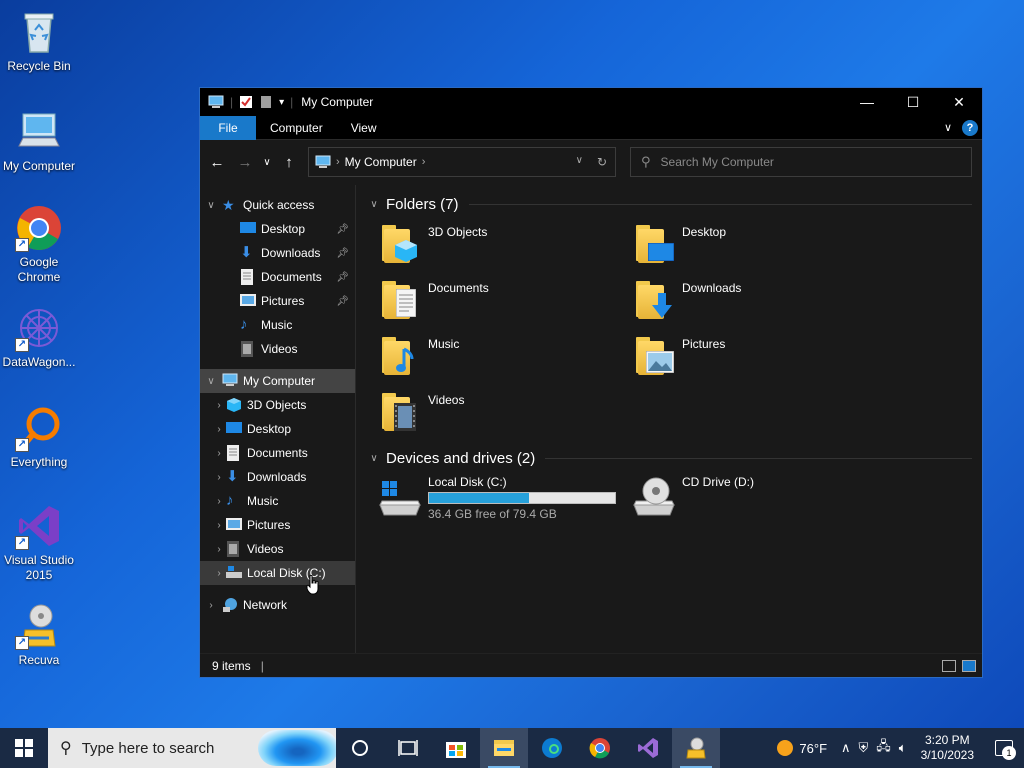 Image resolution: width=1024 pixels, height=768 pixels. What do you see at coordinates (949, 665) in the screenshot?
I see `details-view-icon` at bounding box center [949, 665].